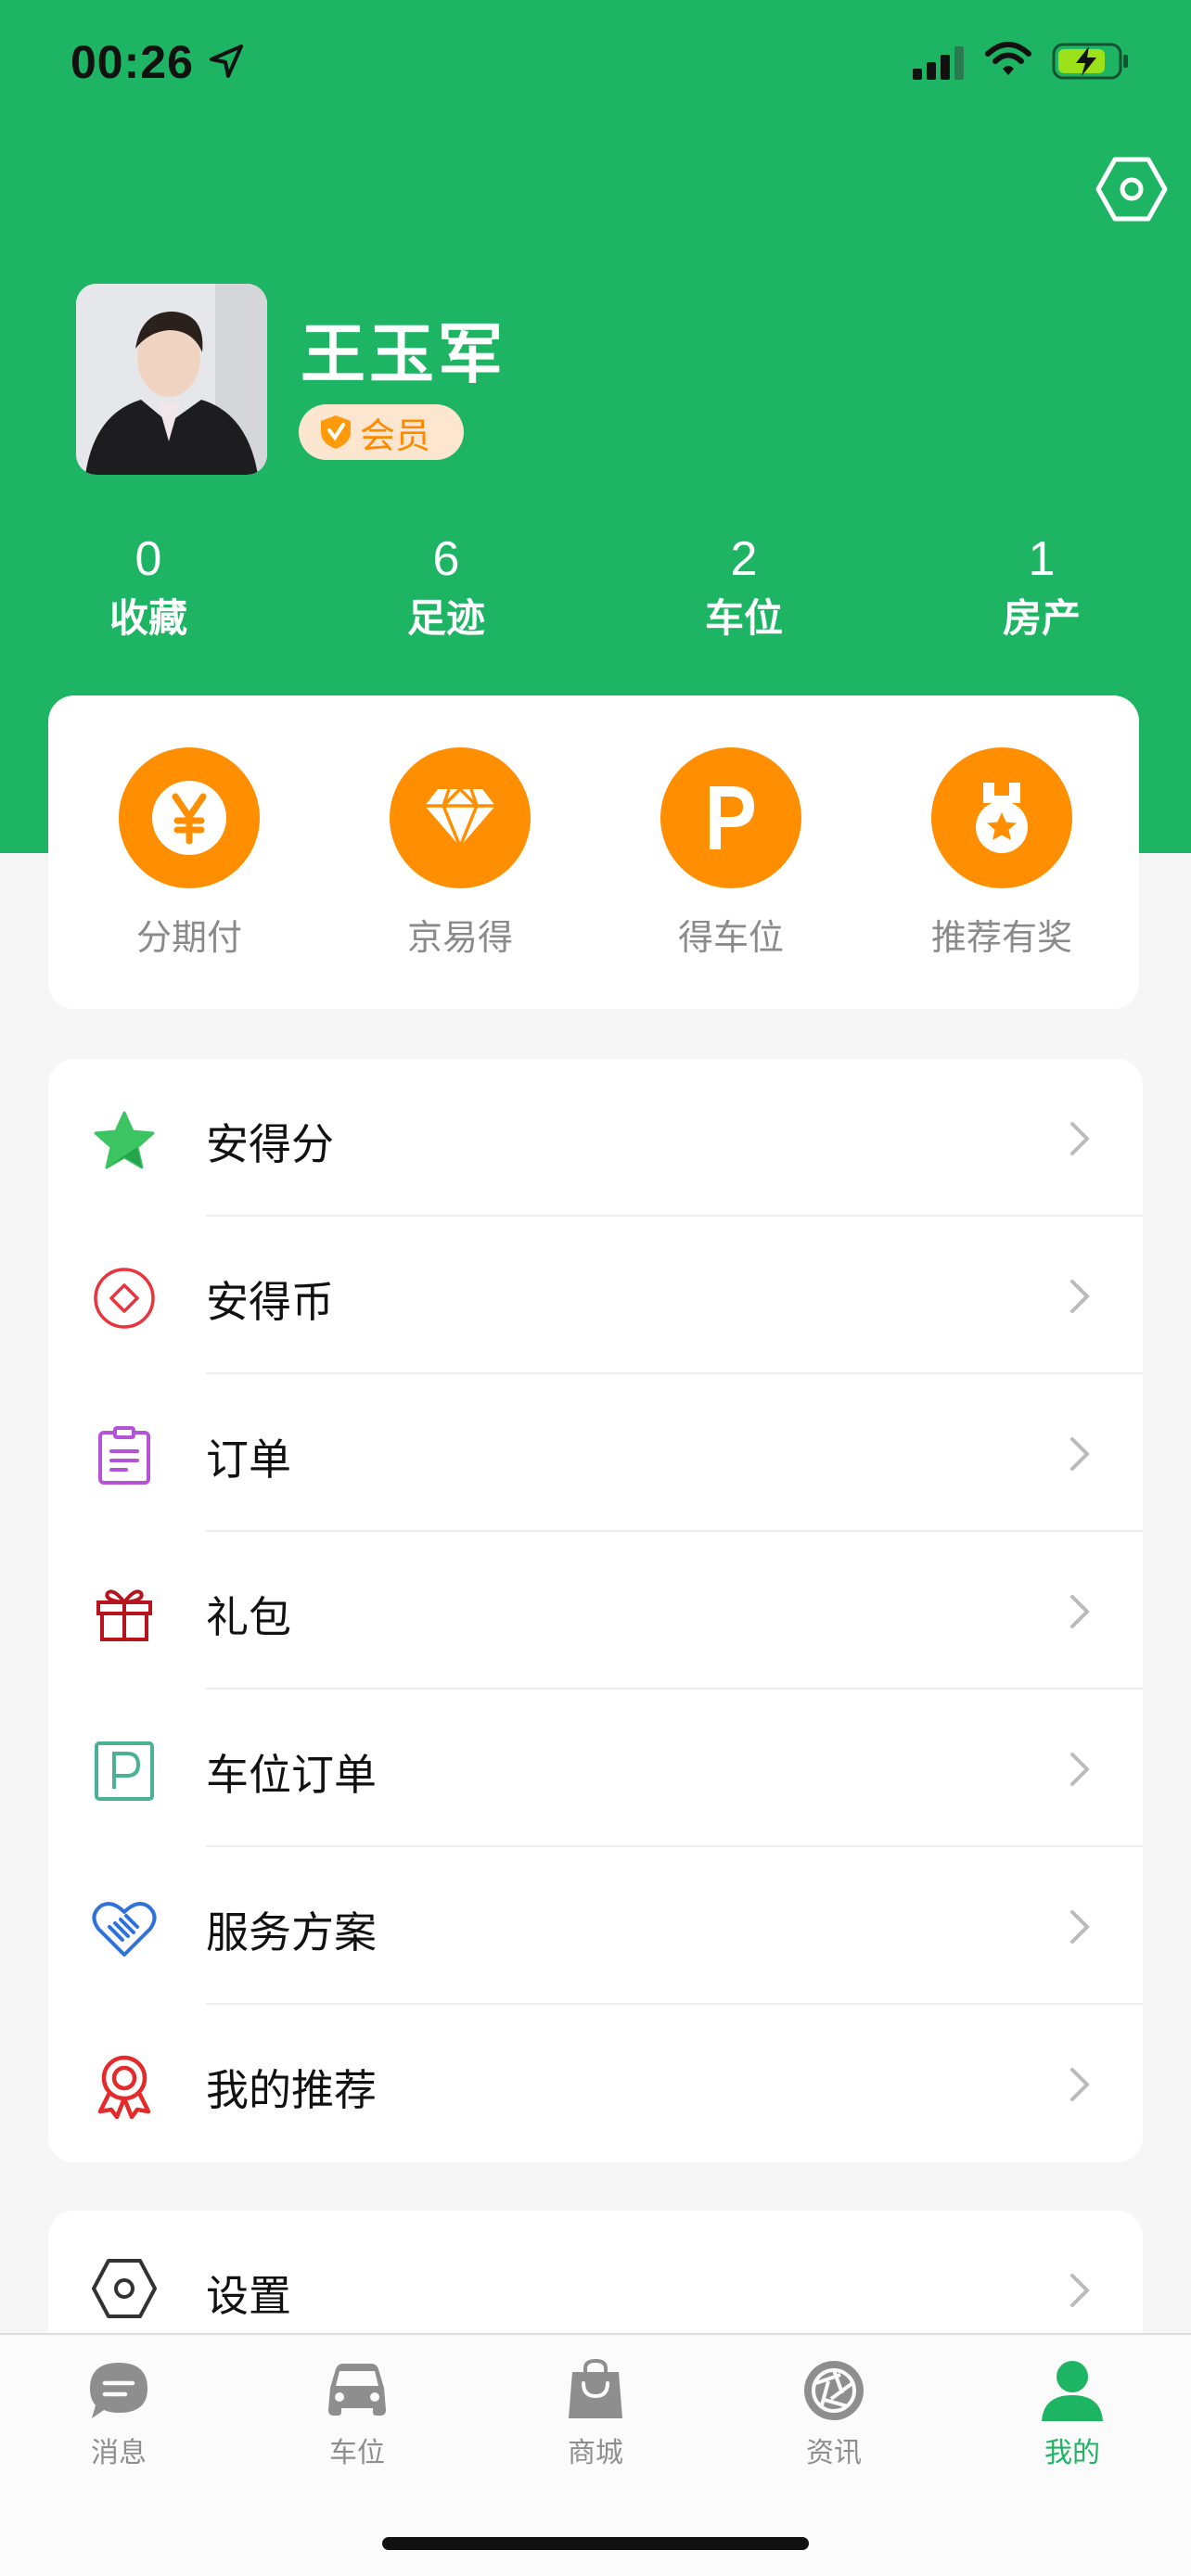 The image size is (1191, 2576). What do you see at coordinates (595, 2391) in the screenshot?
I see `shopping-bag-icon` at bounding box center [595, 2391].